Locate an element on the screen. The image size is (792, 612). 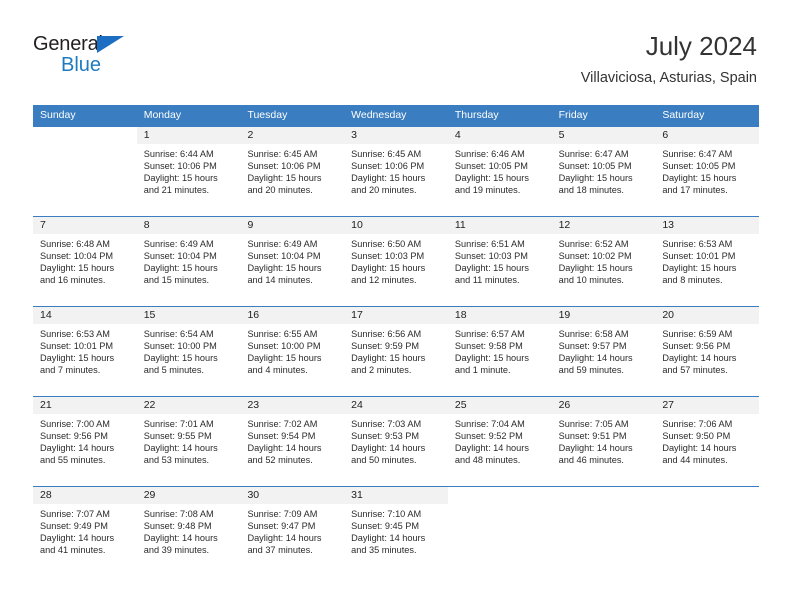
sunrise-time: Sunrise: 6:45 AM is located at coordinates (386, 154).